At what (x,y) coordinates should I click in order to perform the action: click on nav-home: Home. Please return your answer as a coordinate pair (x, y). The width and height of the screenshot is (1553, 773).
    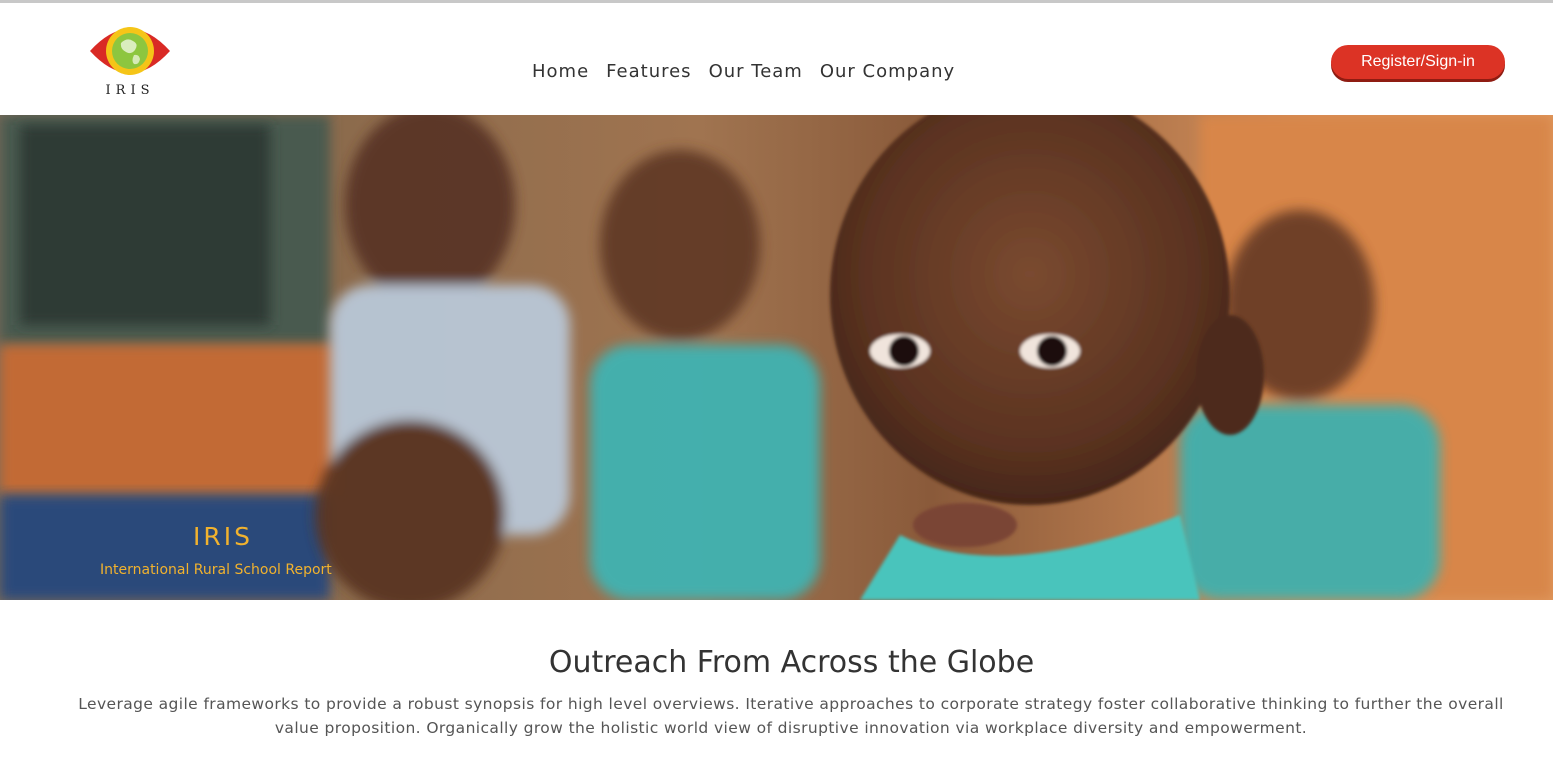
    Looking at the image, I should click on (560, 71).